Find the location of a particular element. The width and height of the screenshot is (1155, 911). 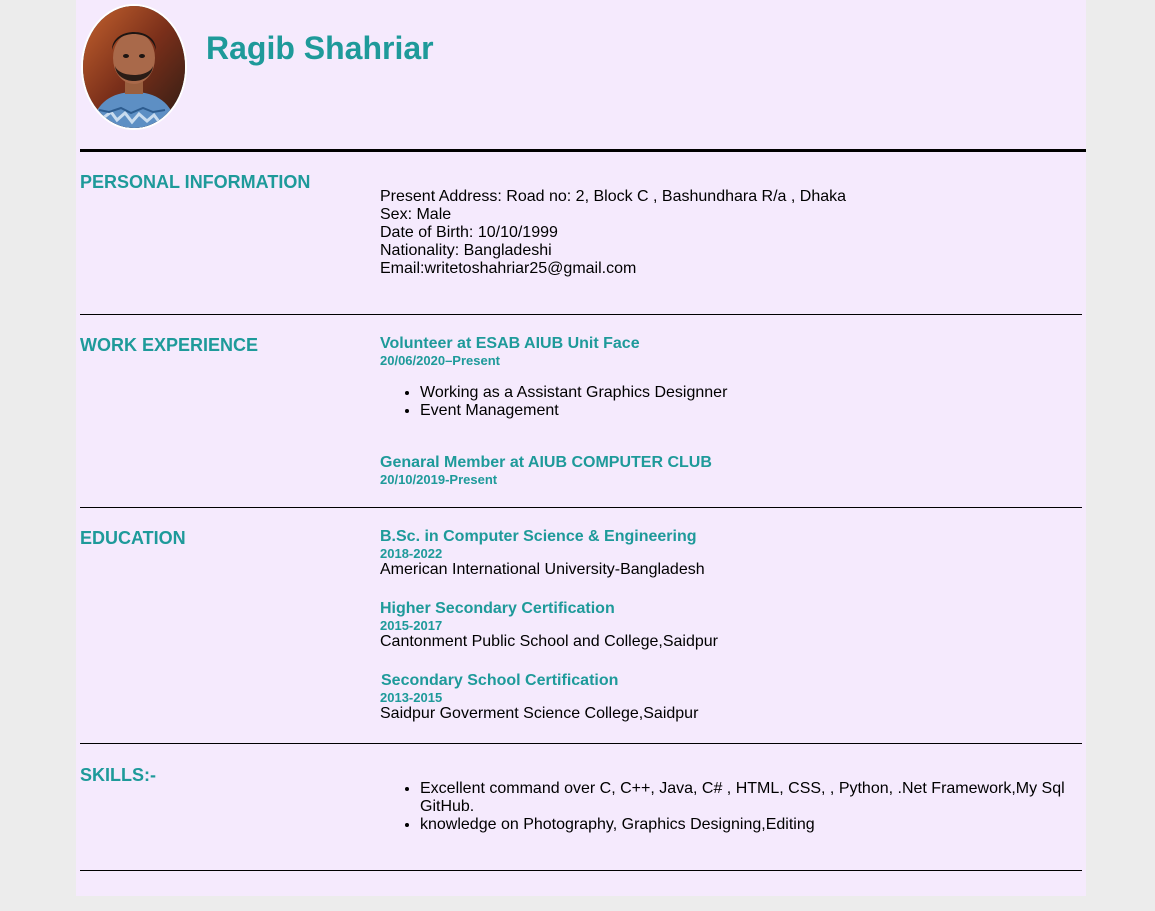

work-item-title: Genaral Member at AIUB COMPUTER CLUB is located at coordinates (546, 462).